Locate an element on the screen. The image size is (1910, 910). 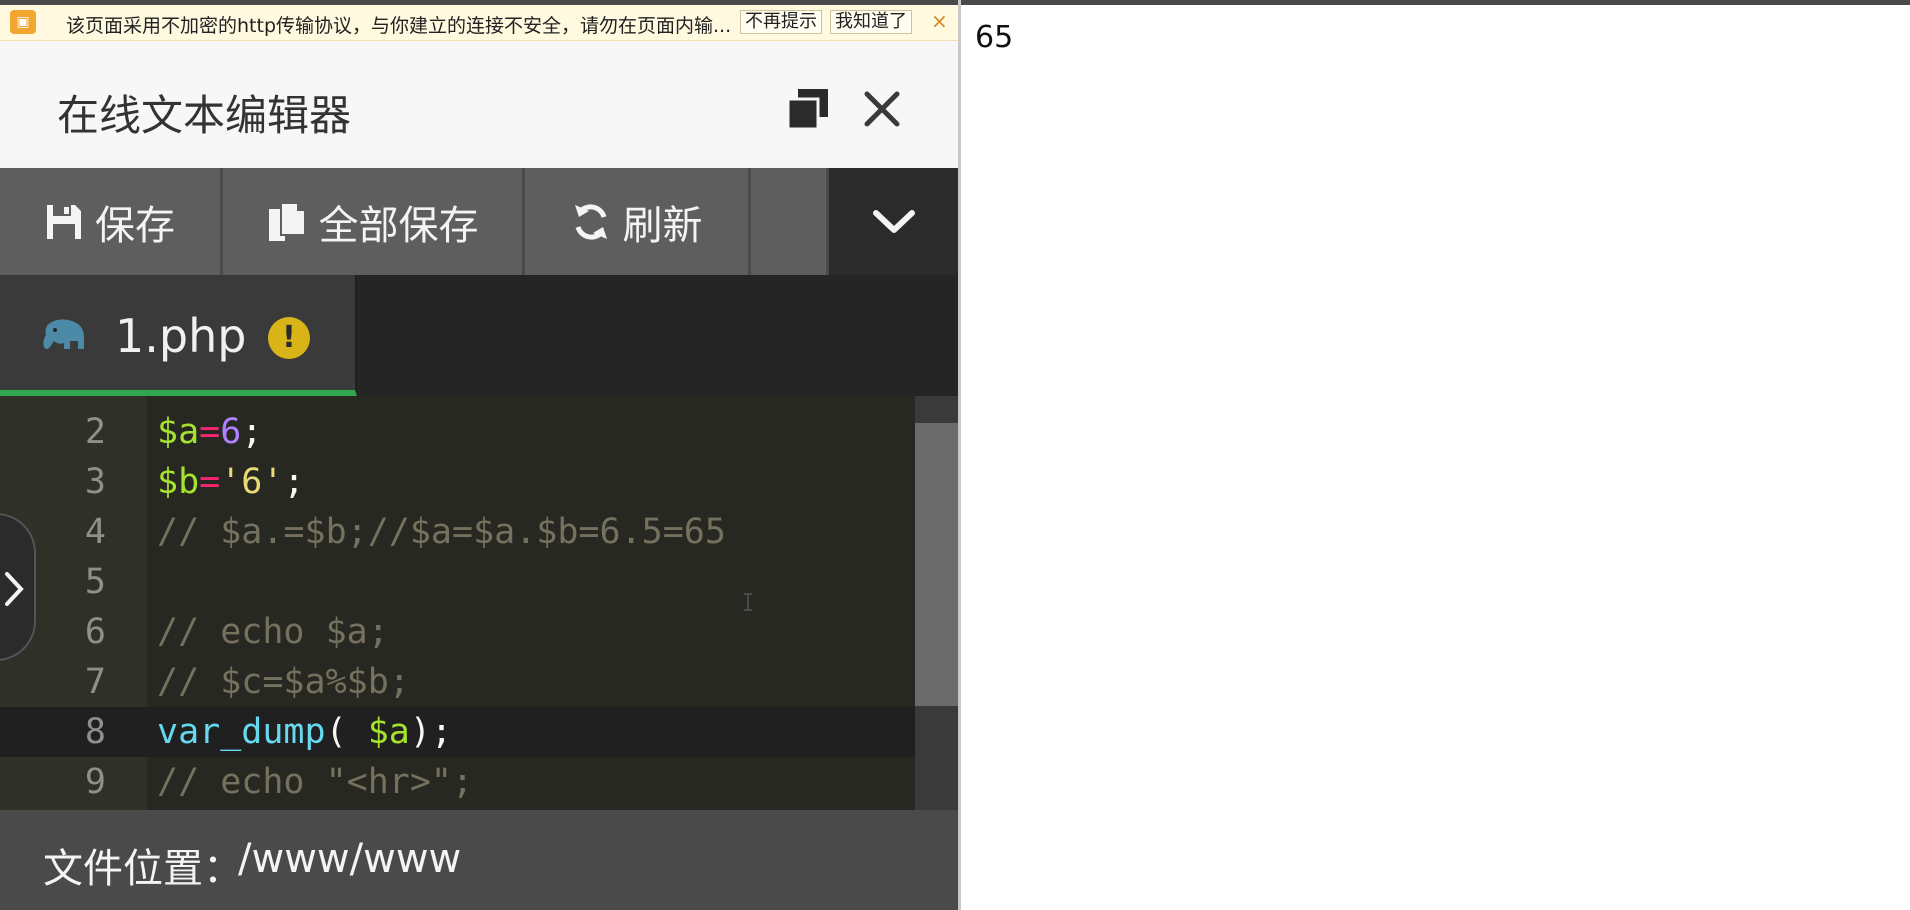
code-text: // $a.=$b;//$a=$a.$b=6.5=65 is located at coordinates (441, 532).